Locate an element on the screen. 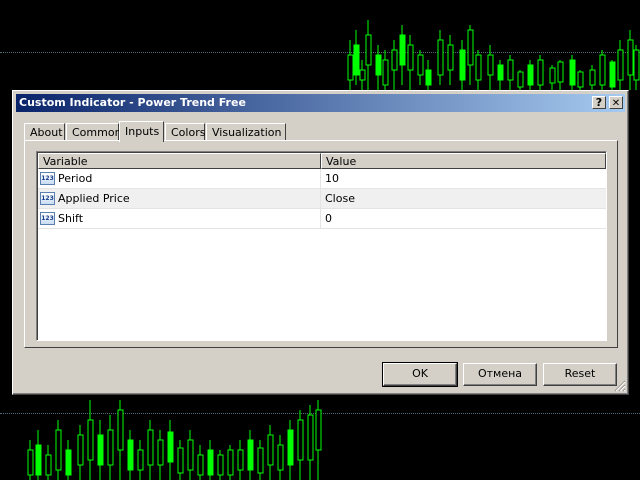 Image resolution: width=640 pixels, height=480 pixels. tab-visualization: Visualization is located at coordinates (246, 132).